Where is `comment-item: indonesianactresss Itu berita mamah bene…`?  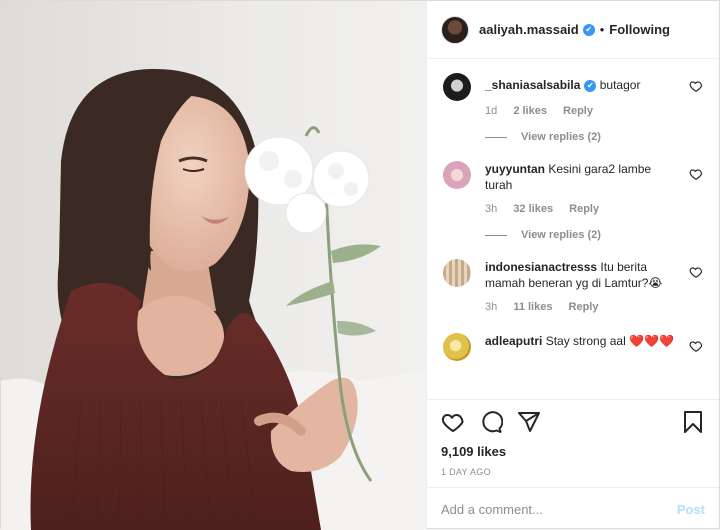
comment-item: indonesianactresss Itu berita mamah bene… is located at coordinates (573, 285).